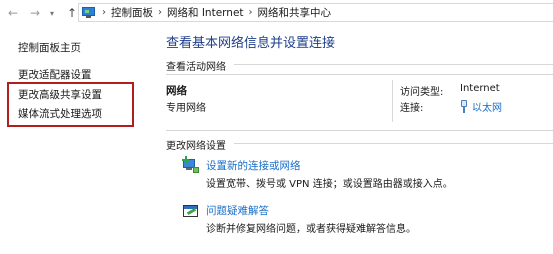 Image resolution: width=553 pixels, height=254 pixels. What do you see at coordinates (295, 12) in the screenshot?
I see `breadcrumb-item-sharing-center: 网络和共享中心` at bounding box center [295, 12].